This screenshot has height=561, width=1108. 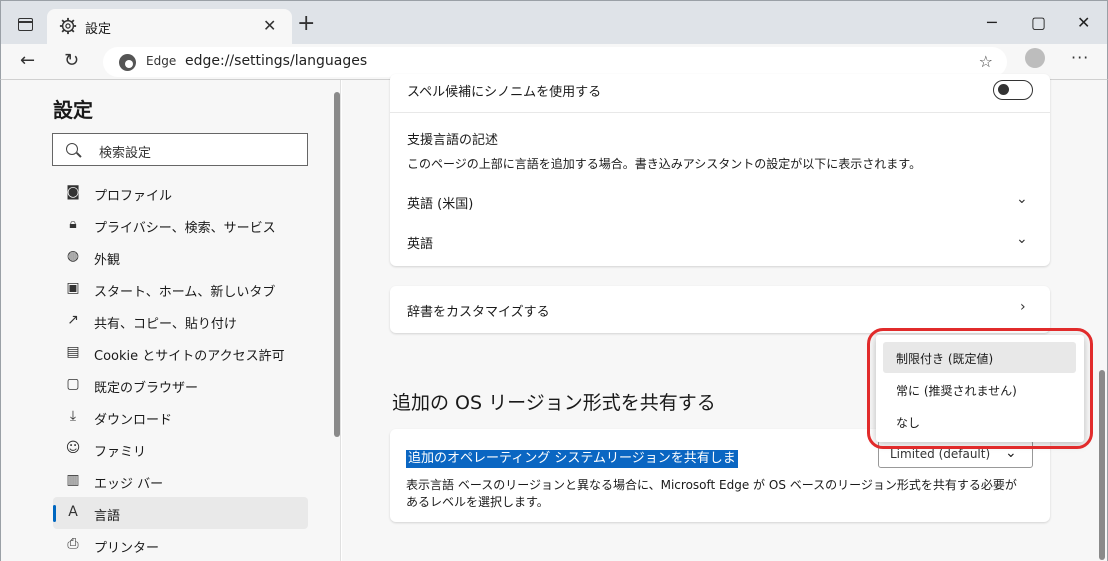 I want to click on sidebar-item-languages: A 言語, so click(x=180, y=513).